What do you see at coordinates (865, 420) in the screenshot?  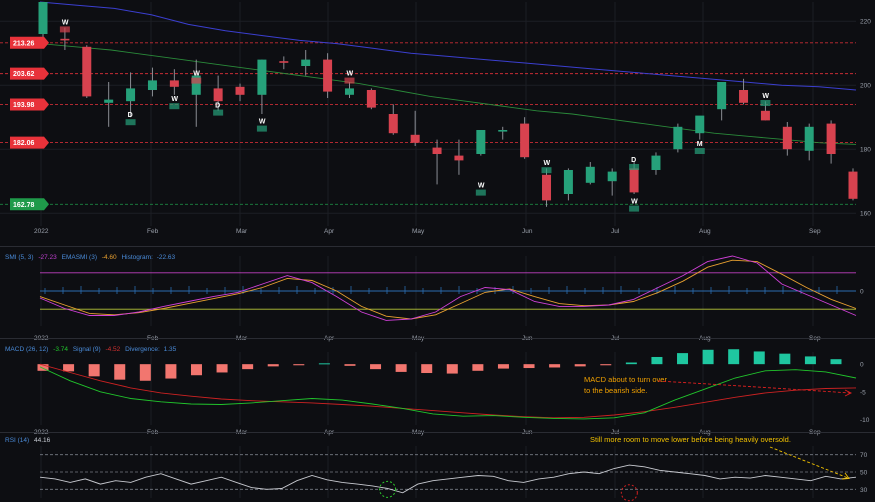 I see `macd-tick-label: -10` at bounding box center [865, 420].